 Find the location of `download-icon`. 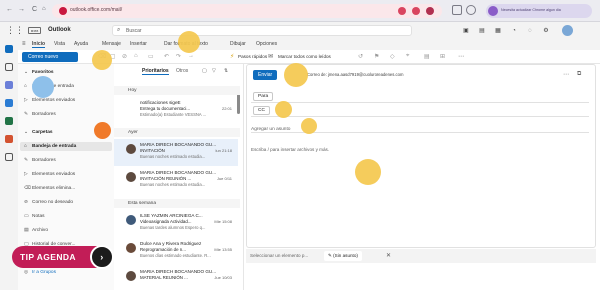

download-icon is located at coordinates (471, 10).